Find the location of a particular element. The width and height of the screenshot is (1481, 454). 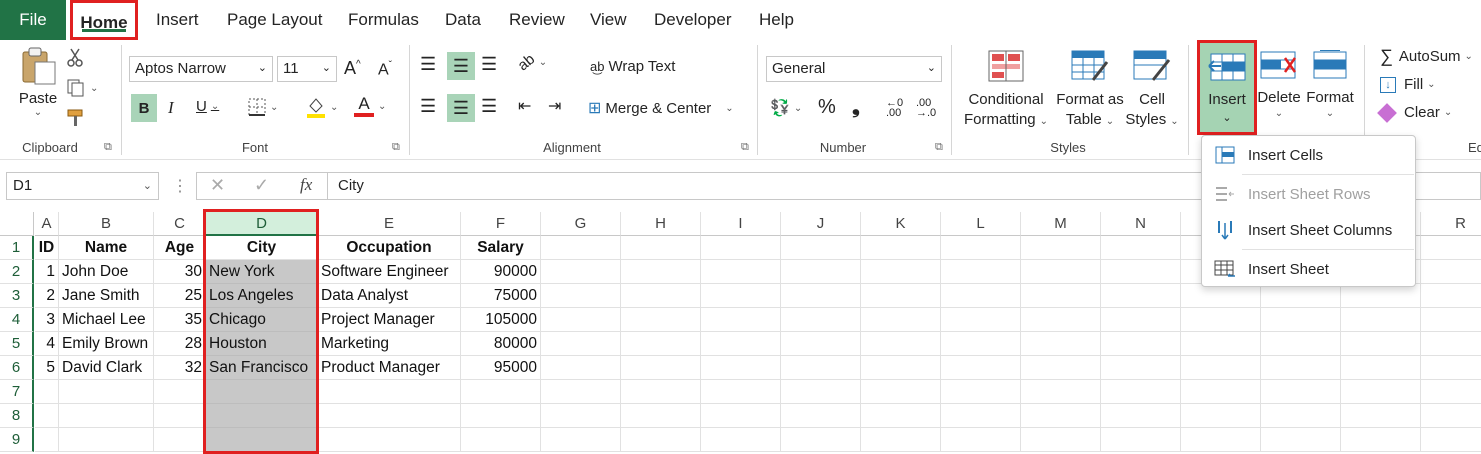

cell-d1: City is located at coordinates (262, 248).